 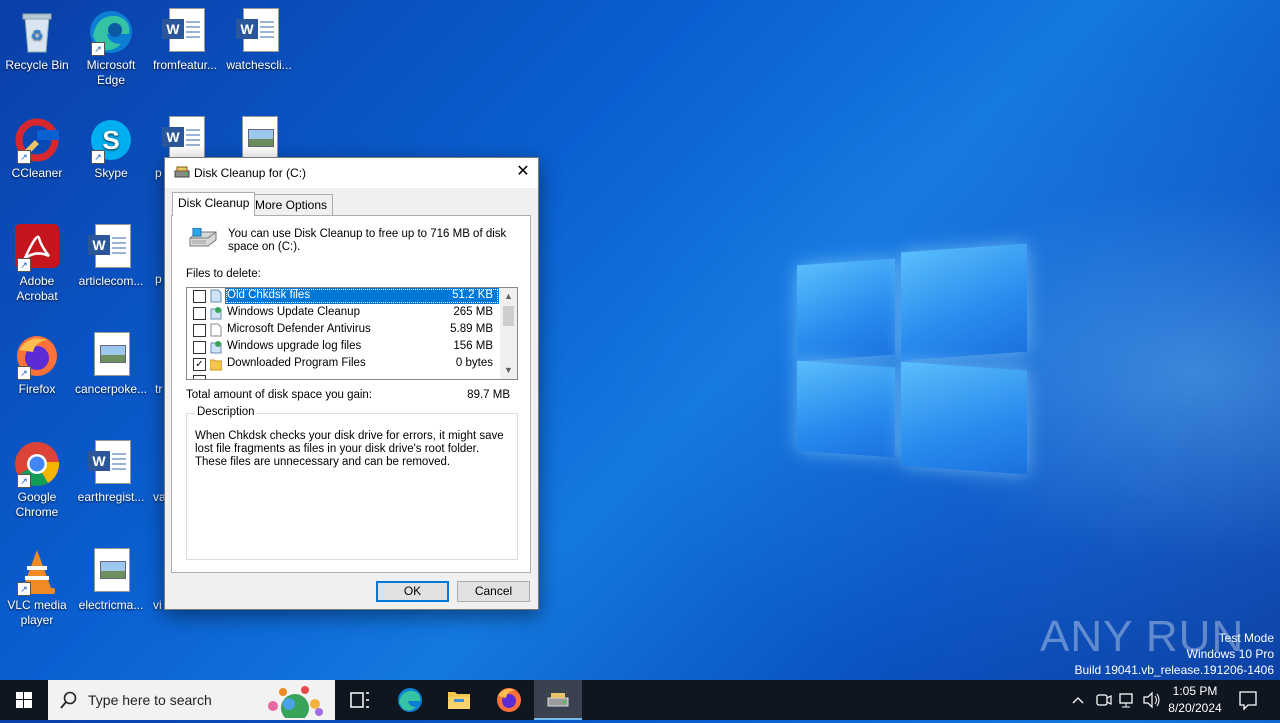 I want to click on taskbar-firefox, so click(x=509, y=700).